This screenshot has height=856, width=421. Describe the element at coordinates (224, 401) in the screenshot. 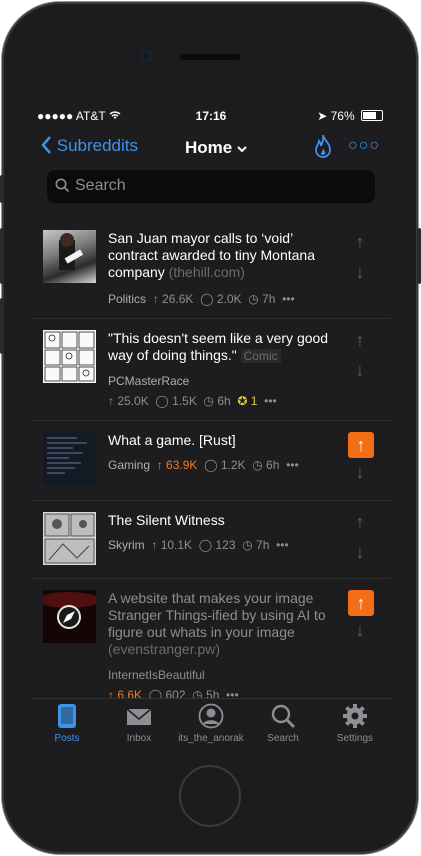

I see `post-age: 6h` at that location.